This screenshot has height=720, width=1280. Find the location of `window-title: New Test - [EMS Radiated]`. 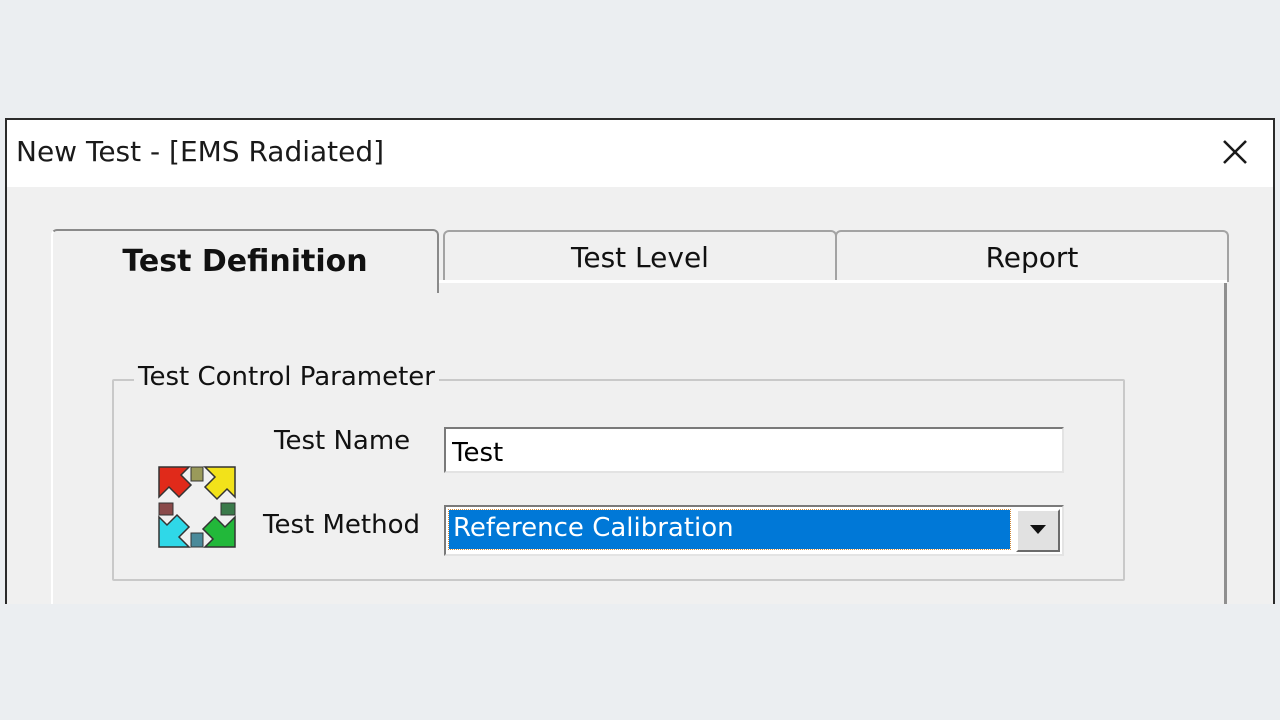

window-title: New Test - [EMS Radiated] is located at coordinates (200, 151).